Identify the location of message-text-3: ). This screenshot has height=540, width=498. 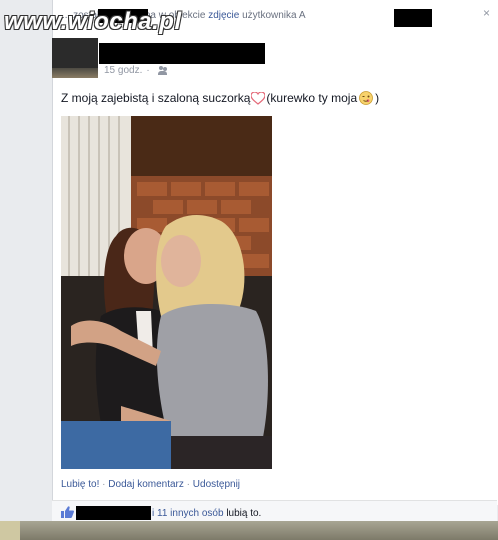
(377, 98).